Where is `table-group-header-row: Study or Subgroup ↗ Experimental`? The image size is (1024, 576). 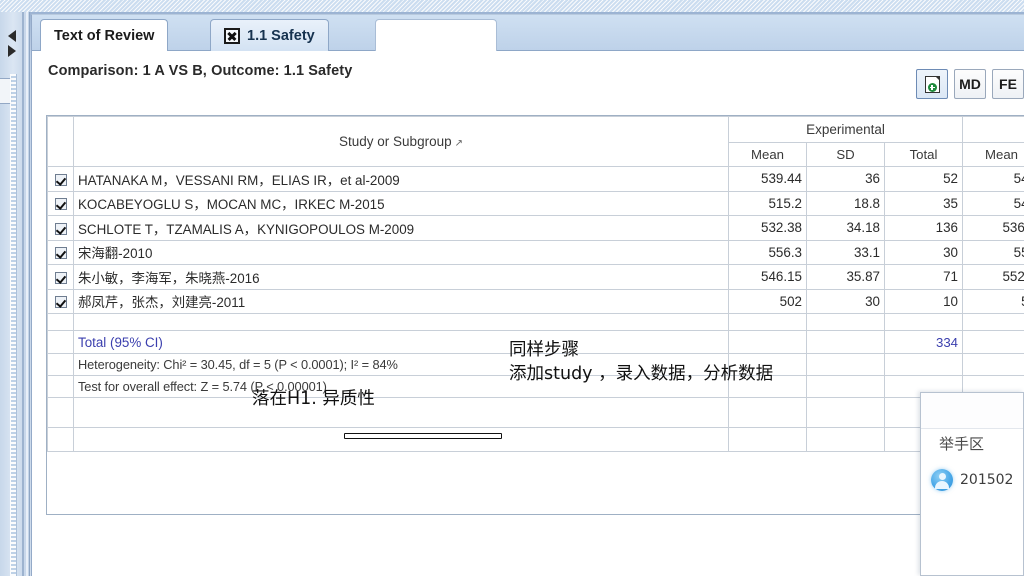 table-group-header-row: Study or Subgroup ↗ Experimental is located at coordinates (535, 141).